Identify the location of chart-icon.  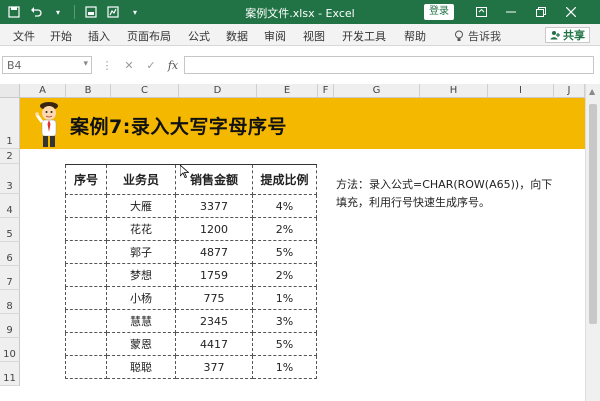
(113, 12).